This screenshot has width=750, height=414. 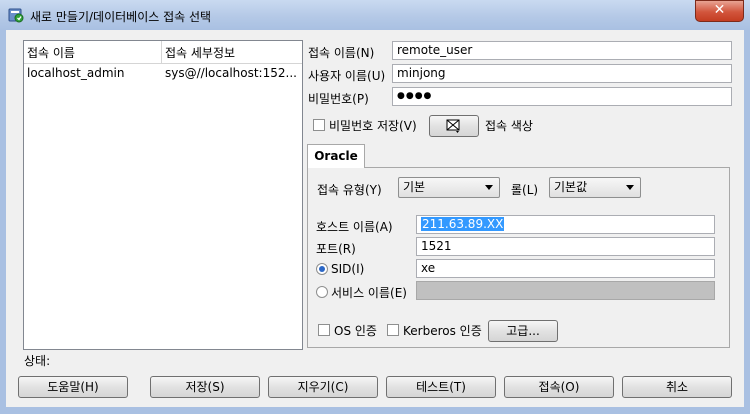 What do you see at coordinates (571, 187) in the screenshot?
I see `role-value: 기본값` at bounding box center [571, 187].